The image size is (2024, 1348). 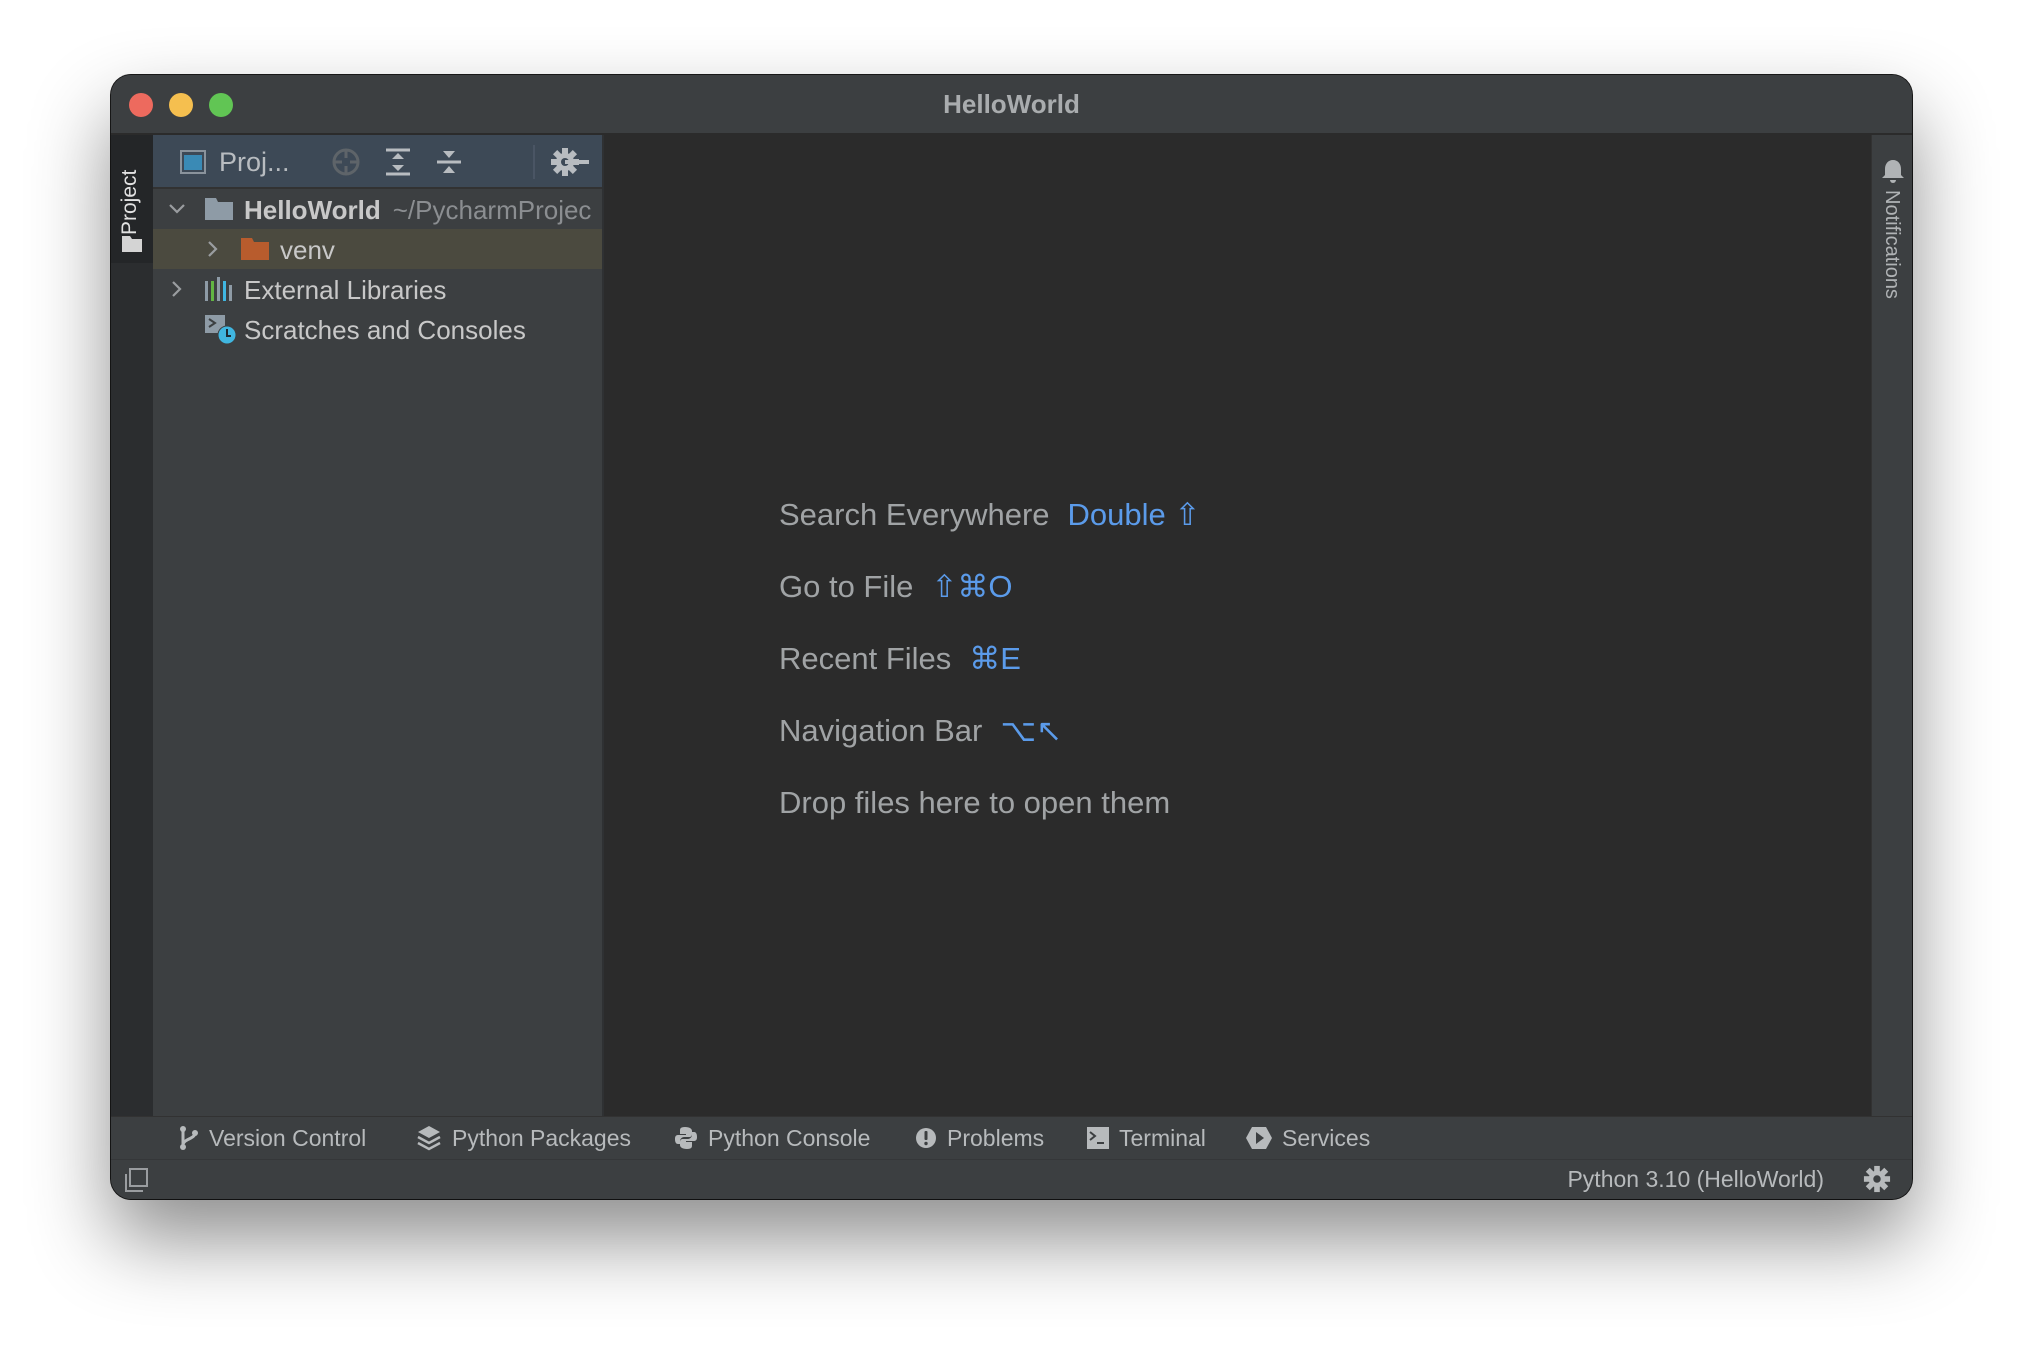 I want to click on bell-icon, so click(x=1893, y=171).